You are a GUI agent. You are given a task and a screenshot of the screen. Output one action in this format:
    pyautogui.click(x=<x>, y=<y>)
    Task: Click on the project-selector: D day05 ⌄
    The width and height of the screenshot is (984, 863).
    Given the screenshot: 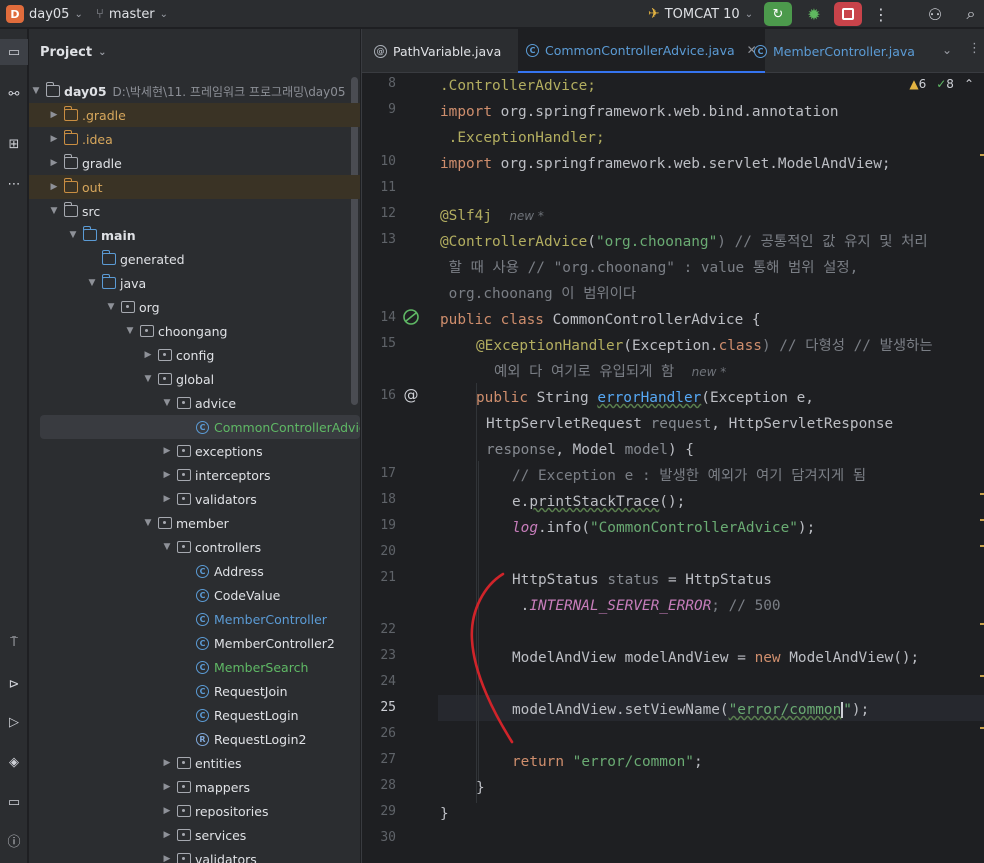 What is the action you would take?
    pyautogui.click(x=44, y=14)
    